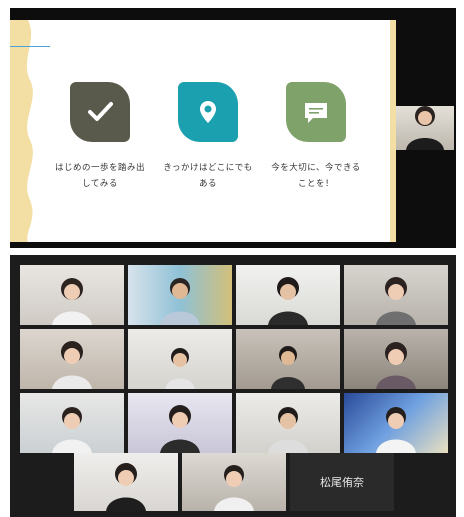 The width and height of the screenshot is (464, 517). Describe the element at coordinates (208, 176) in the screenshot. I see `slide-item-caption: きっかけはどこにでも ある` at that location.